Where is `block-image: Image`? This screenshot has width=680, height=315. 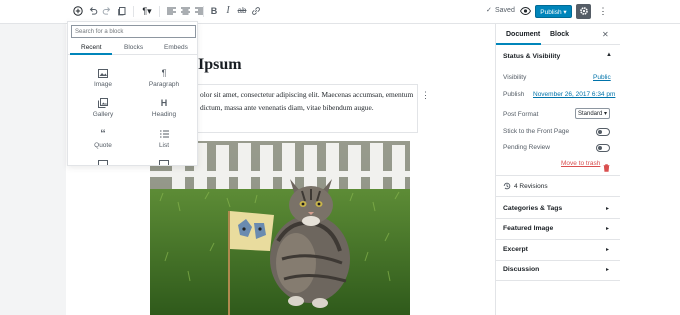 block-image: Image is located at coordinates (103, 78).